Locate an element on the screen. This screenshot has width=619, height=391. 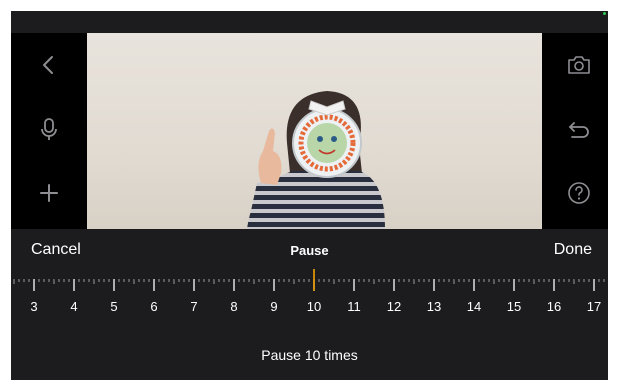
plus-icon is located at coordinates (49, 193).